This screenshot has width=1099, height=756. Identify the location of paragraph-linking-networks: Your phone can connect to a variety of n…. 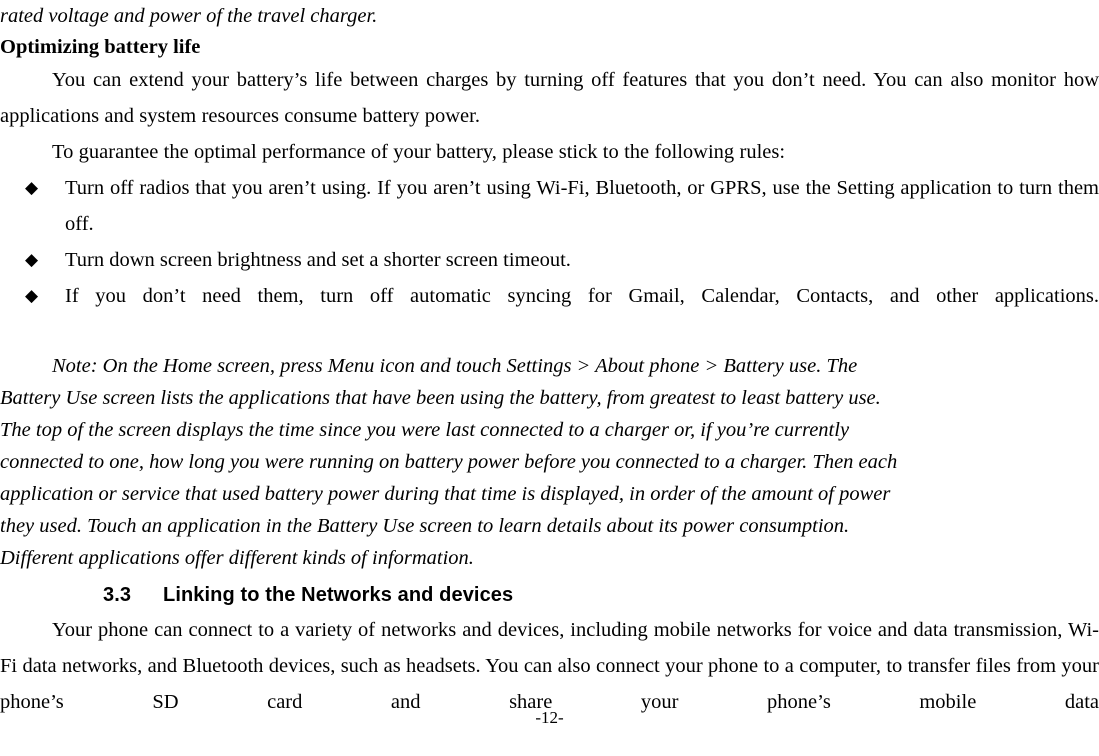
(549, 666).